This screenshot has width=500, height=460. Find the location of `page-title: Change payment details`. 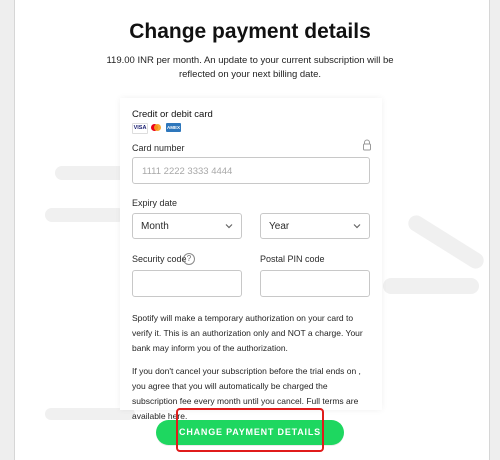

page-title: Change payment details is located at coordinates (250, 31).